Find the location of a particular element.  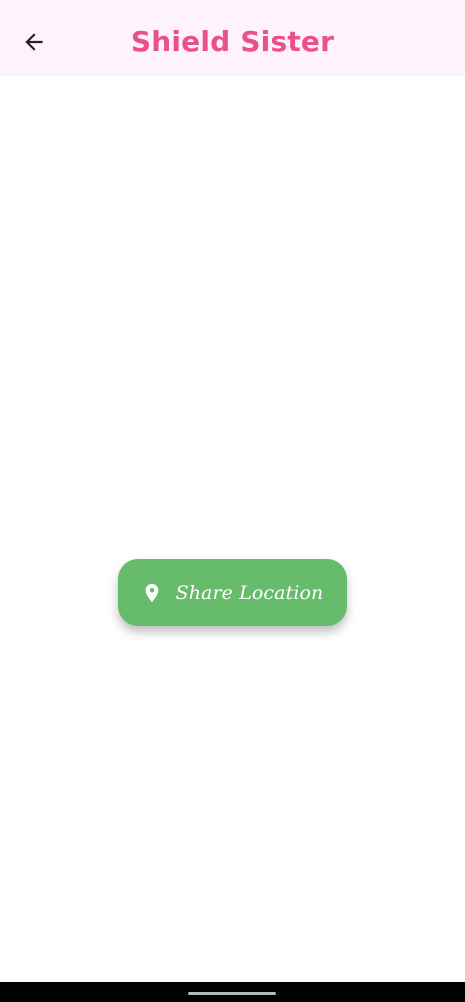

location-pin-icon is located at coordinates (152, 593).